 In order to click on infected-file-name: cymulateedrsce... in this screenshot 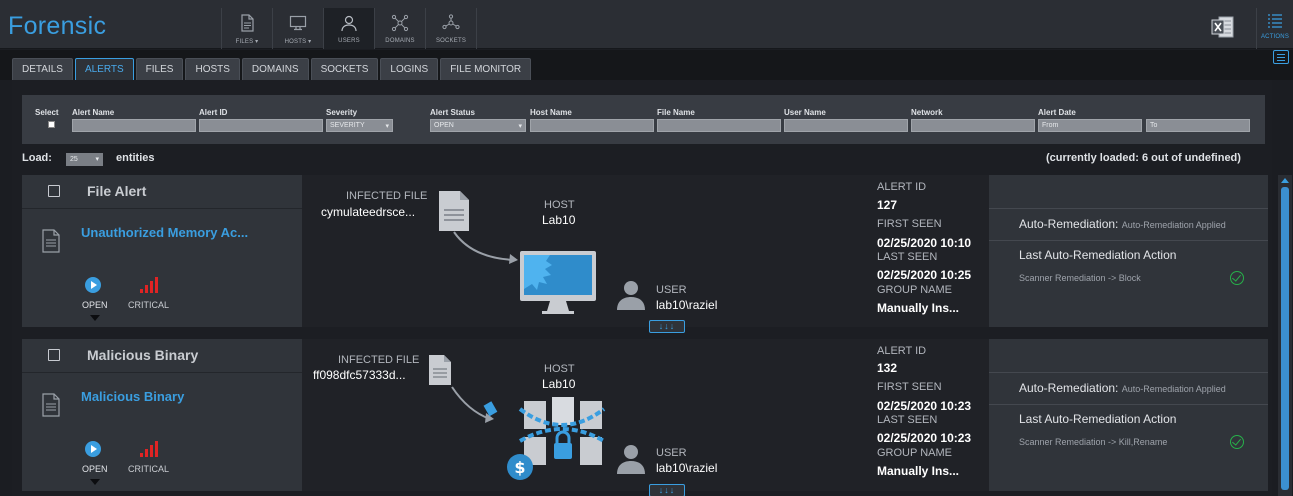, I will do `click(368, 212)`.